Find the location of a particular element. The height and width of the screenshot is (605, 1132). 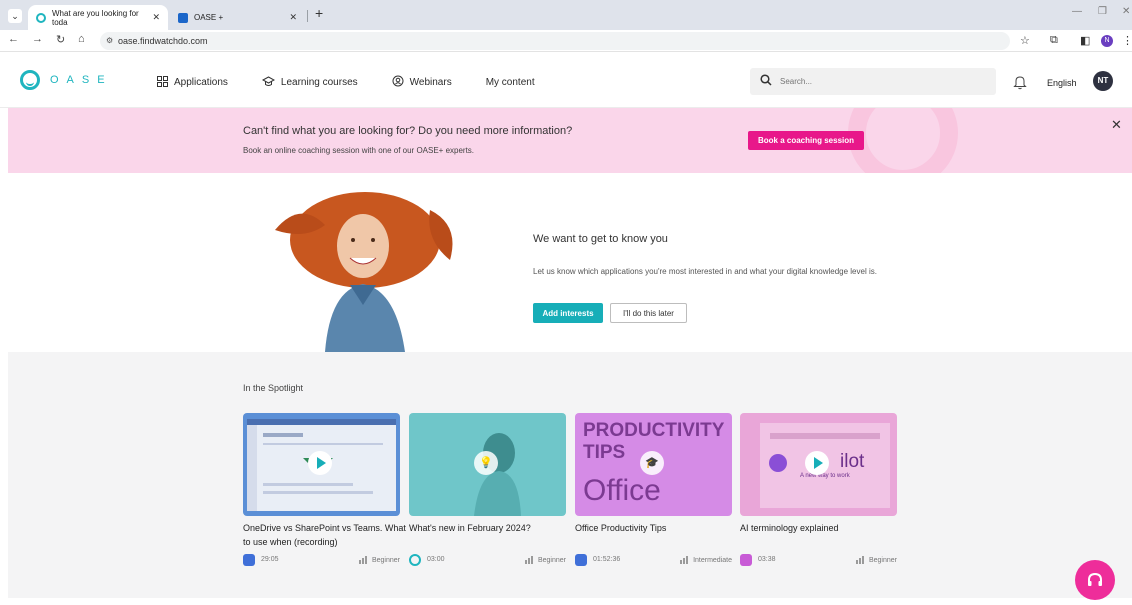

notifications-bell-icon is located at coordinates (1020, 84).